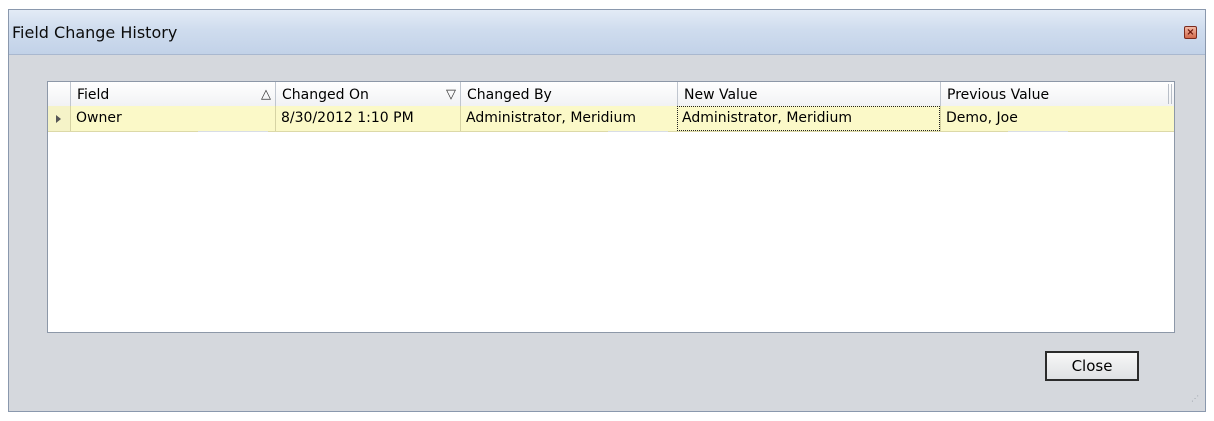 Image resolution: width=1214 pixels, height=421 pixels. Describe the element at coordinates (509, 95) in the screenshot. I see `column-header-label: Changed By` at that location.